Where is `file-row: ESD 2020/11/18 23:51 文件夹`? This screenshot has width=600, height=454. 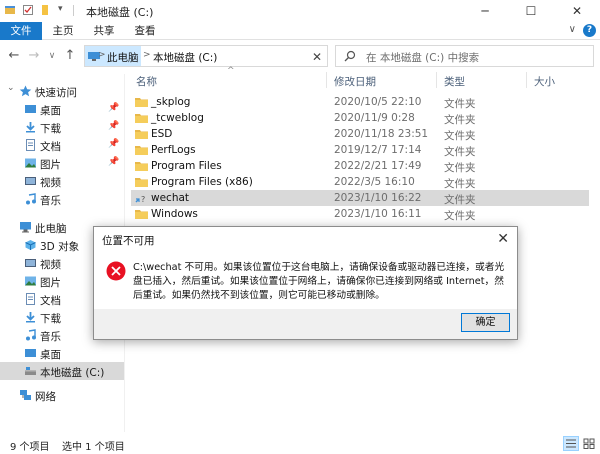 file-row: ESD 2020/11/18 23:51 文件夹 is located at coordinates (360, 134).